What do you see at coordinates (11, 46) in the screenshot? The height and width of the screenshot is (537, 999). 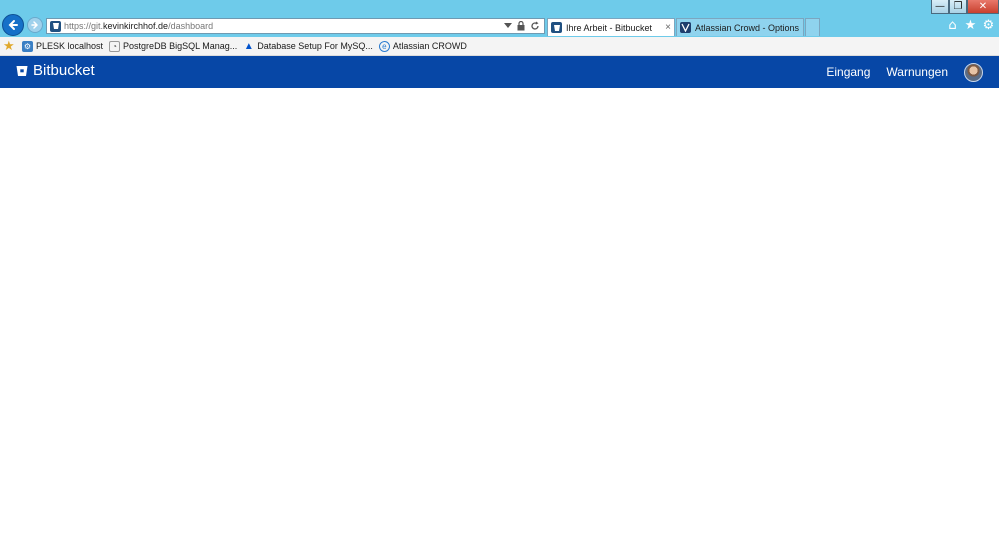 I see `favorites-bar-star-icon: ★` at bounding box center [11, 46].